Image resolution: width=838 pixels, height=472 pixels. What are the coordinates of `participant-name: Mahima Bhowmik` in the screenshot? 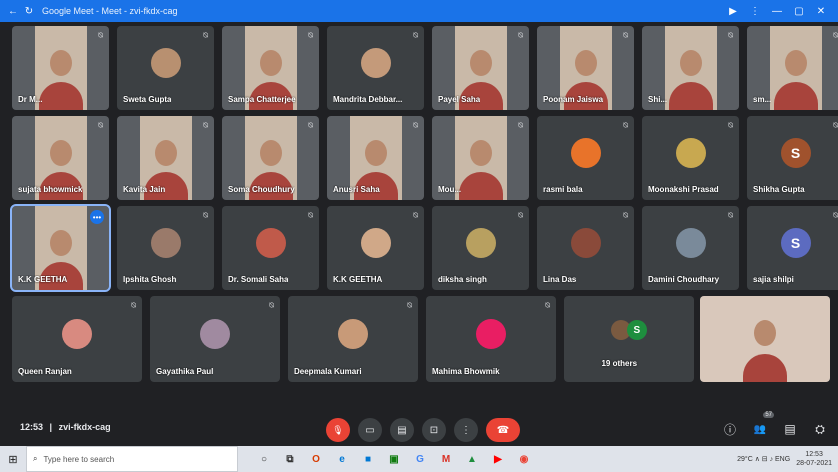 It's located at (466, 371).